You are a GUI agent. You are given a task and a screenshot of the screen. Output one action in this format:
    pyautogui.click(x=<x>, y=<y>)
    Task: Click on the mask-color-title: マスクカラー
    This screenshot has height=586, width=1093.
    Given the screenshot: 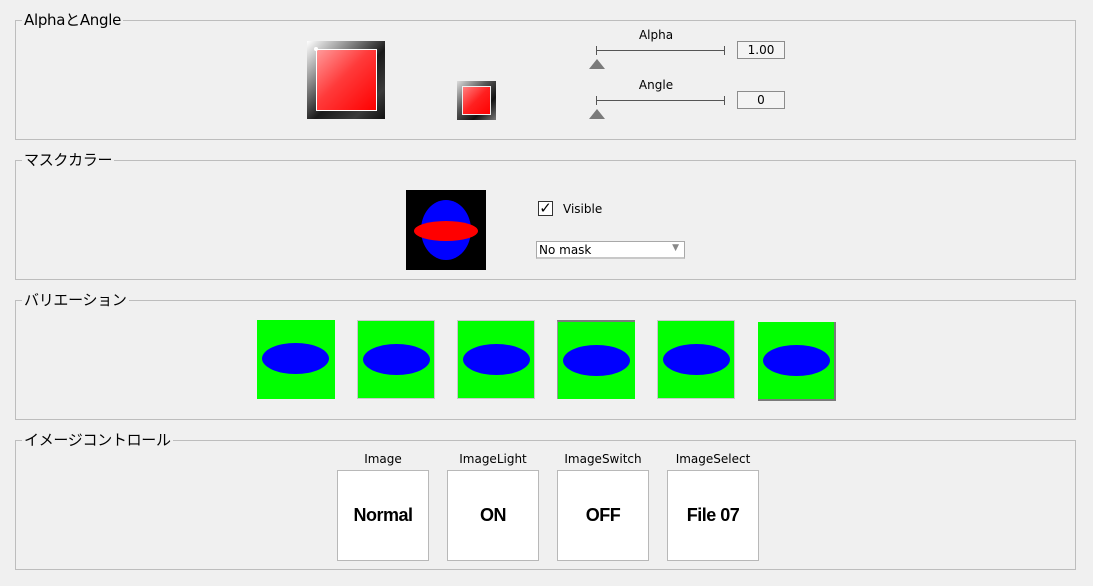 What is the action you would take?
    pyautogui.click(x=68, y=160)
    